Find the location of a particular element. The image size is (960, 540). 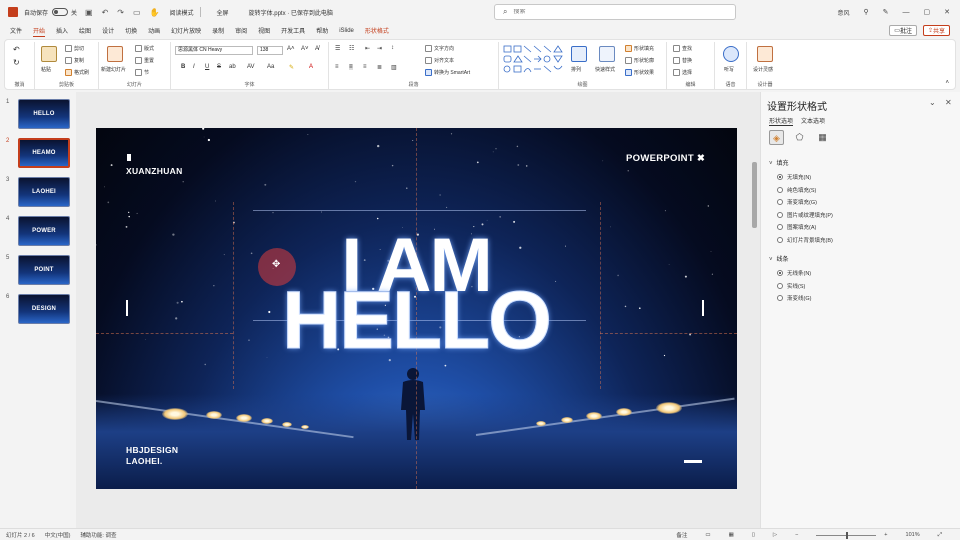

thumbnail-preview: HELLO is located at coordinates (44, 114).